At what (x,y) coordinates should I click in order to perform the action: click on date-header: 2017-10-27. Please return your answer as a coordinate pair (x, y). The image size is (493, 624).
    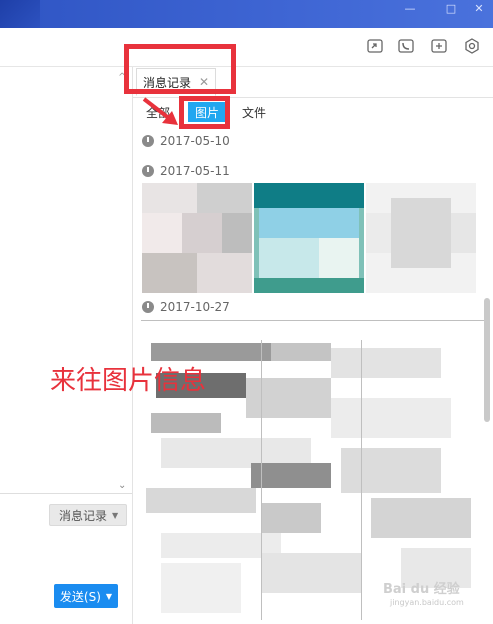
    Looking at the image, I should click on (186, 307).